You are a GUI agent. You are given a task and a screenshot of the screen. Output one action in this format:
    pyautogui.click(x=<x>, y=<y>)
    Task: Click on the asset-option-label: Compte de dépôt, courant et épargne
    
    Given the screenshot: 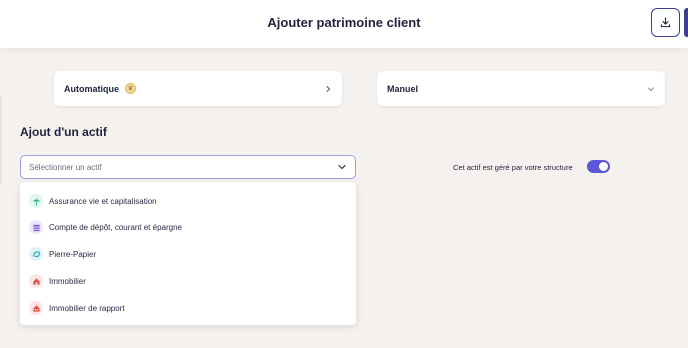 What is the action you would take?
    pyautogui.click(x=115, y=227)
    